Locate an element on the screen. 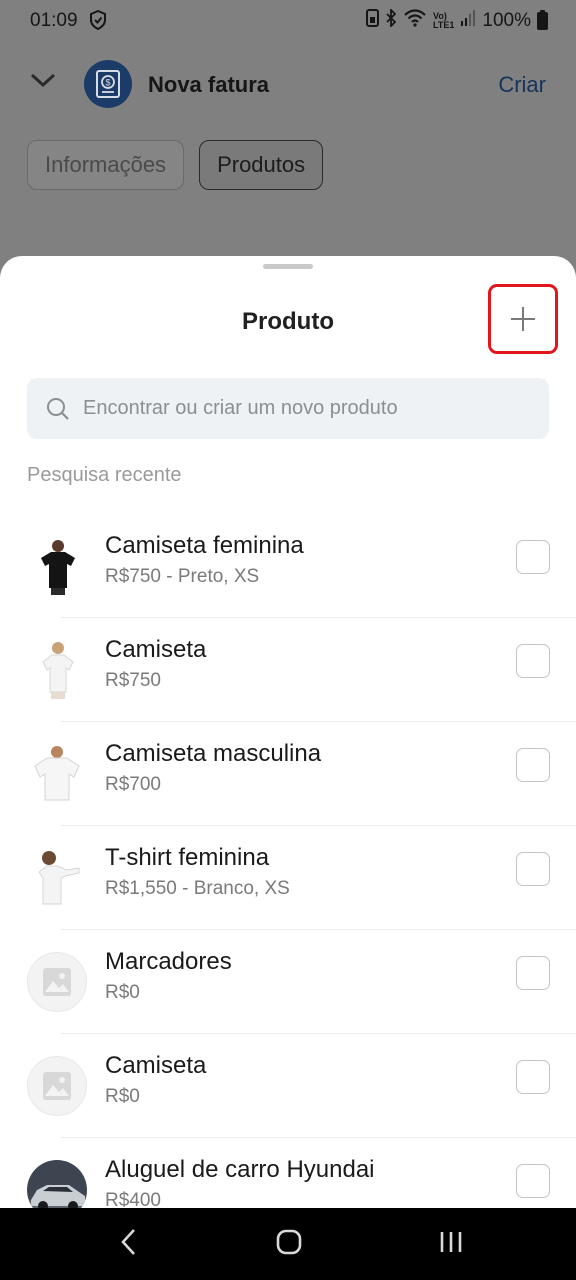  search-bar is located at coordinates (288, 408).